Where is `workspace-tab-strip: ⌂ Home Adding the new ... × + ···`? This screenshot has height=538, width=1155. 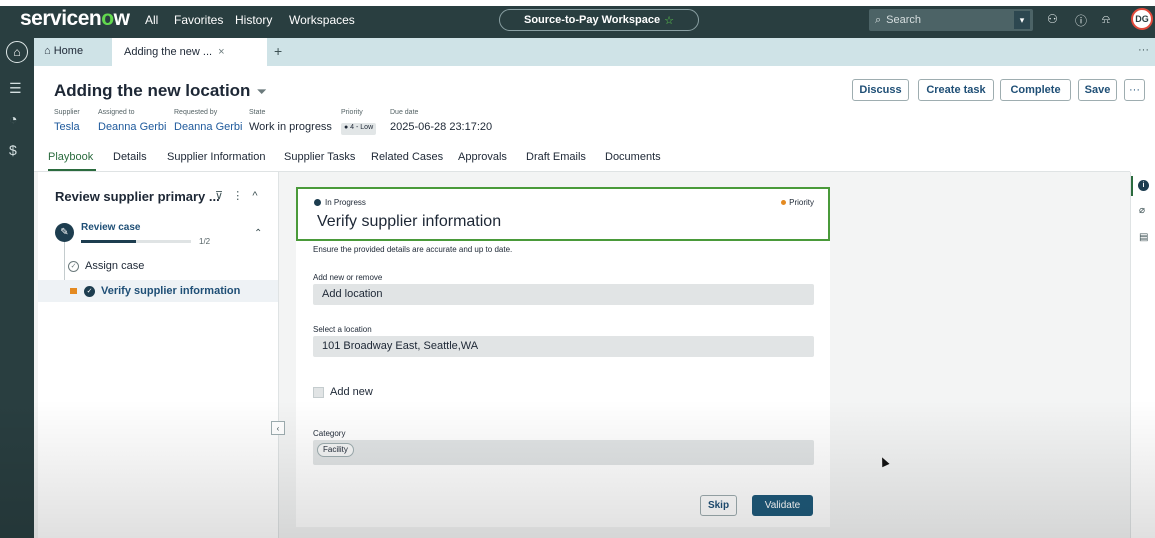 workspace-tab-strip: ⌂ Home Adding the new ... × + ··· is located at coordinates (594, 52).